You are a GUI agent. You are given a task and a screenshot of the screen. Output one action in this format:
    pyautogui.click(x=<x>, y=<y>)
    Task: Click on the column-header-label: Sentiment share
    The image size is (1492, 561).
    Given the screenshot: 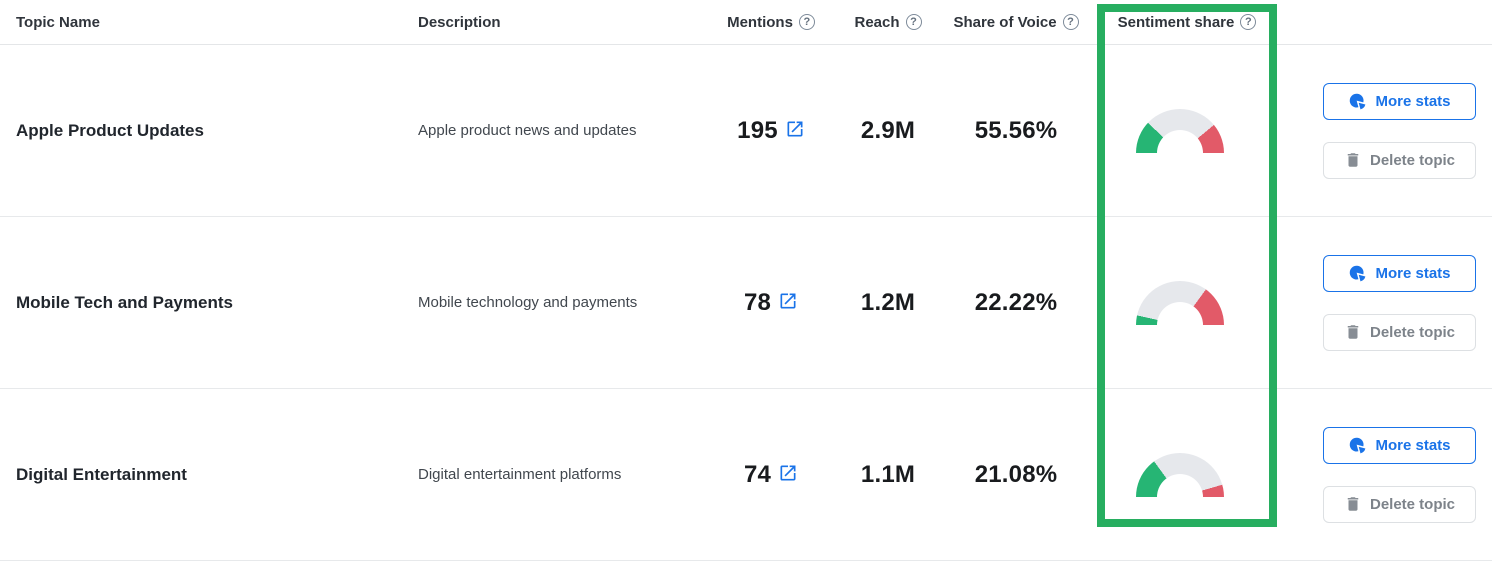 What is the action you would take?
    pyautogui.click(x=1176, y=22)
    